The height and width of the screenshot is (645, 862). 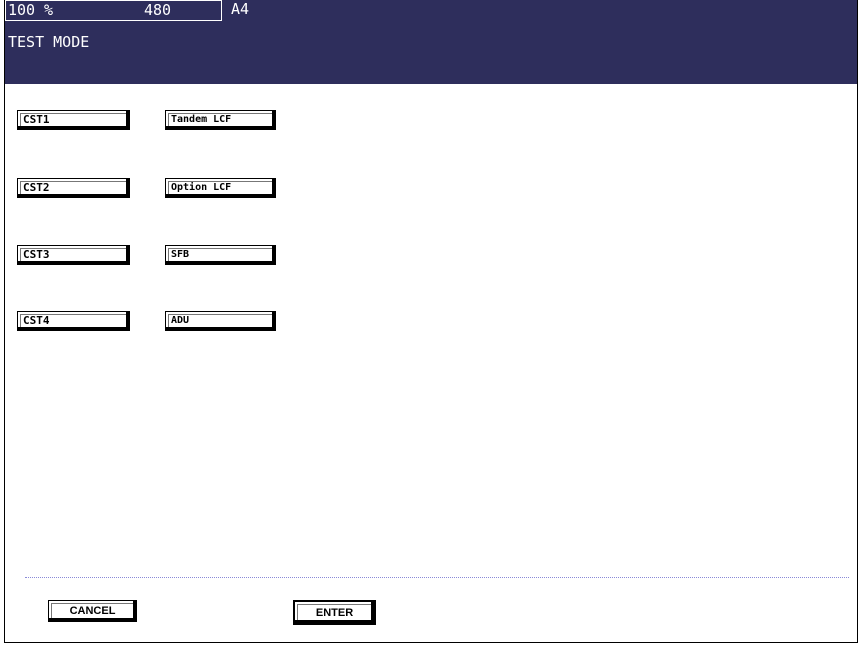 What do you see at coordinates (113, 10) in the screenshot?
I see `status-box: 100 % 480` at bounding box center [113, 10].